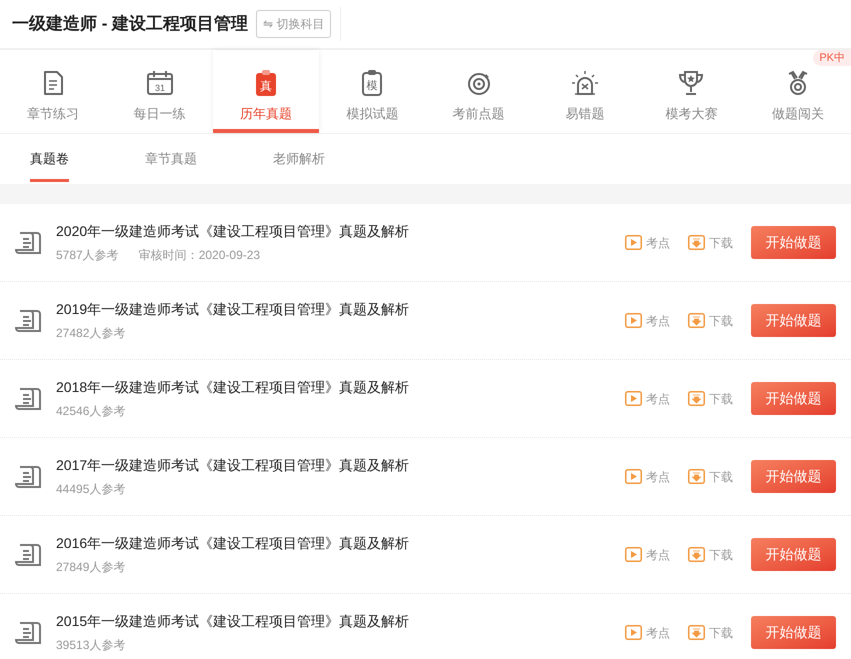 The image size is (851, 659). I want to click on paper-title: 2016年一级建造师考试《建设工程项目管理》真题及解析, so click(233, 543).